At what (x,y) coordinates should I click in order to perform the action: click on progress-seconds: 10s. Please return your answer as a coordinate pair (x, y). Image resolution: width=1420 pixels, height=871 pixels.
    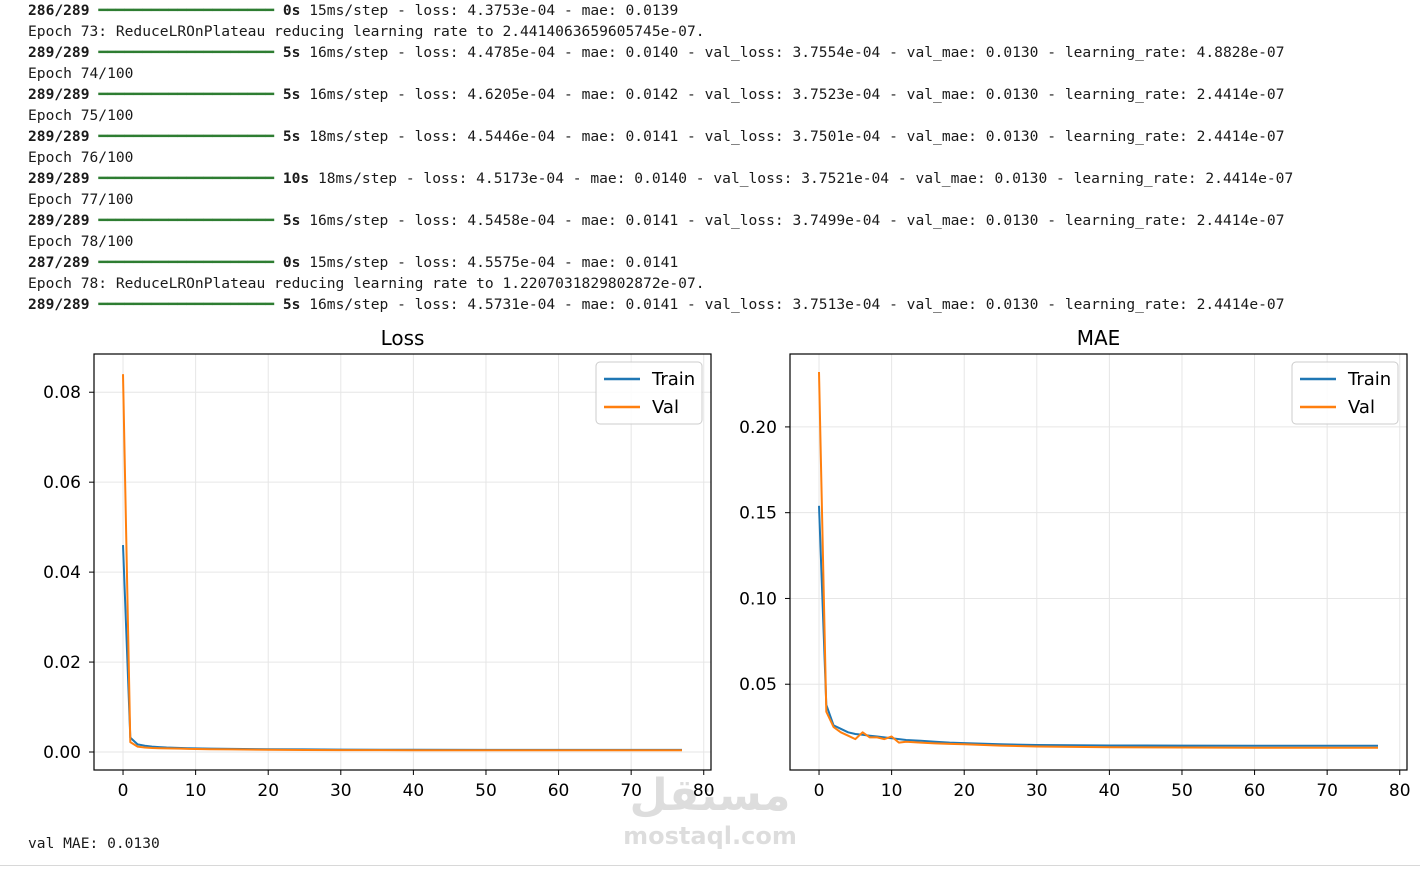
    Looking at the image, I should click on (296, 178).